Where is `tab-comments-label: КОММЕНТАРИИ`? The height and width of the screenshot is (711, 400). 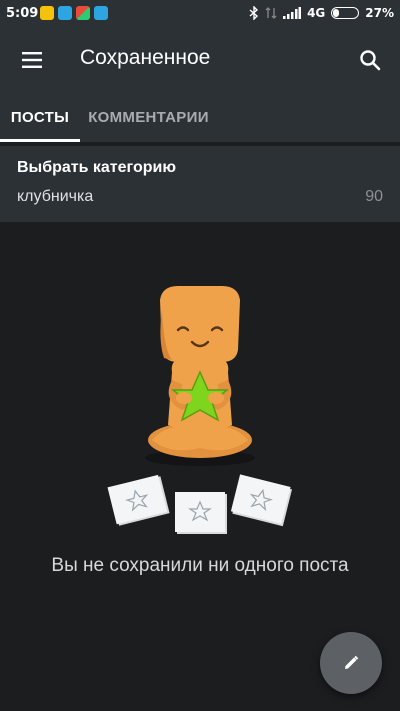
tab-comments-label: КОММЕНТАРИИ is located at coordinates (148, 117).